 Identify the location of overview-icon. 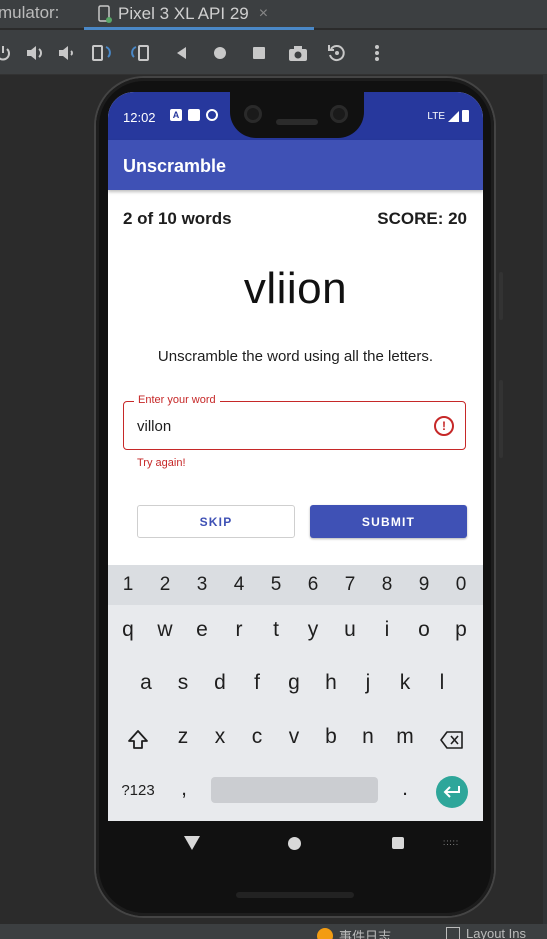
(259, 53).